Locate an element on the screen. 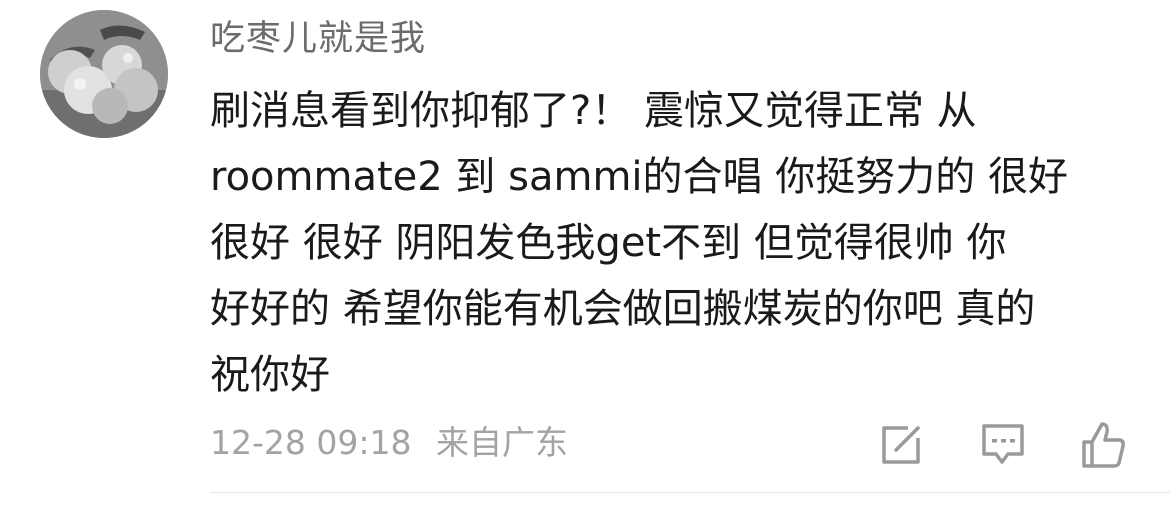  comment-text-line: roommate2 到 sammi的合唱 你挺努力的 很好 is located at coordinates (639, 177).